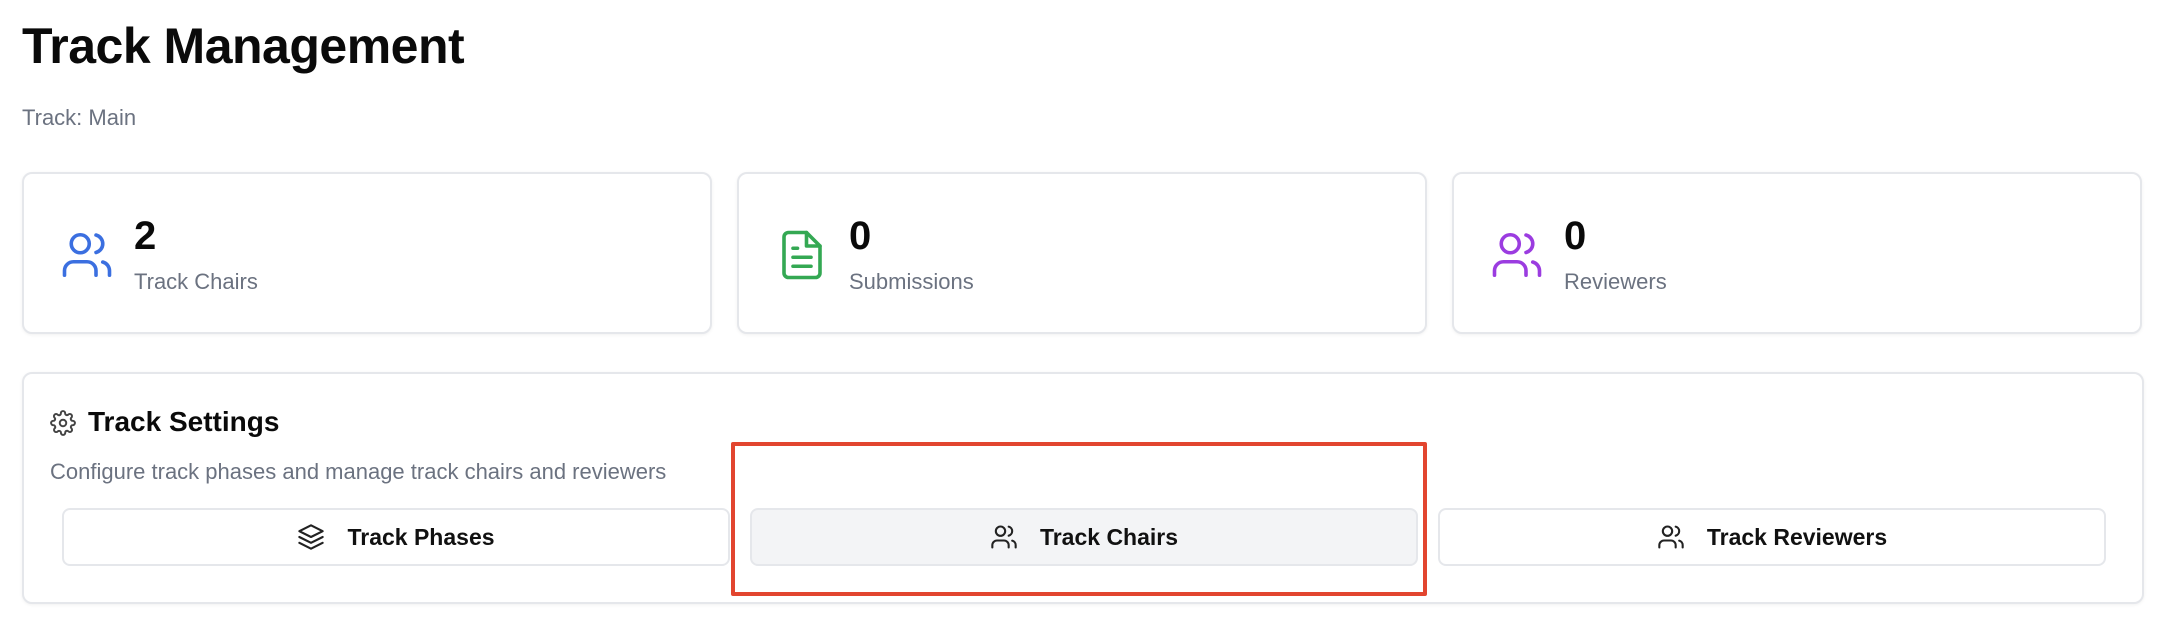  Describe the element at coordinates (367, 253) in the screenshot. I see `stat-card-track-chairs: 2 Track Chairs` at that location.